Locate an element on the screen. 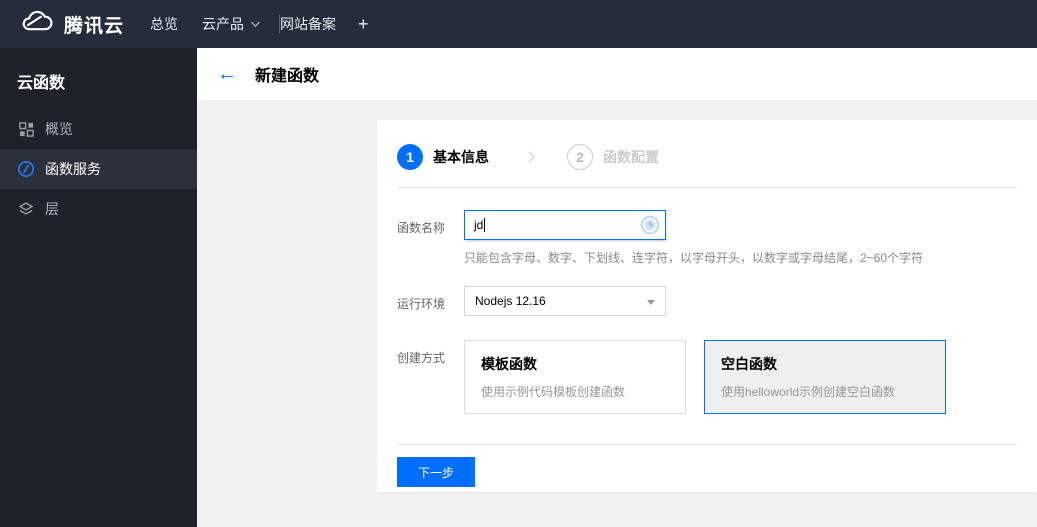 This screenshot has height=527, width=1037. clock-icon is located at coordinates (650, 226).